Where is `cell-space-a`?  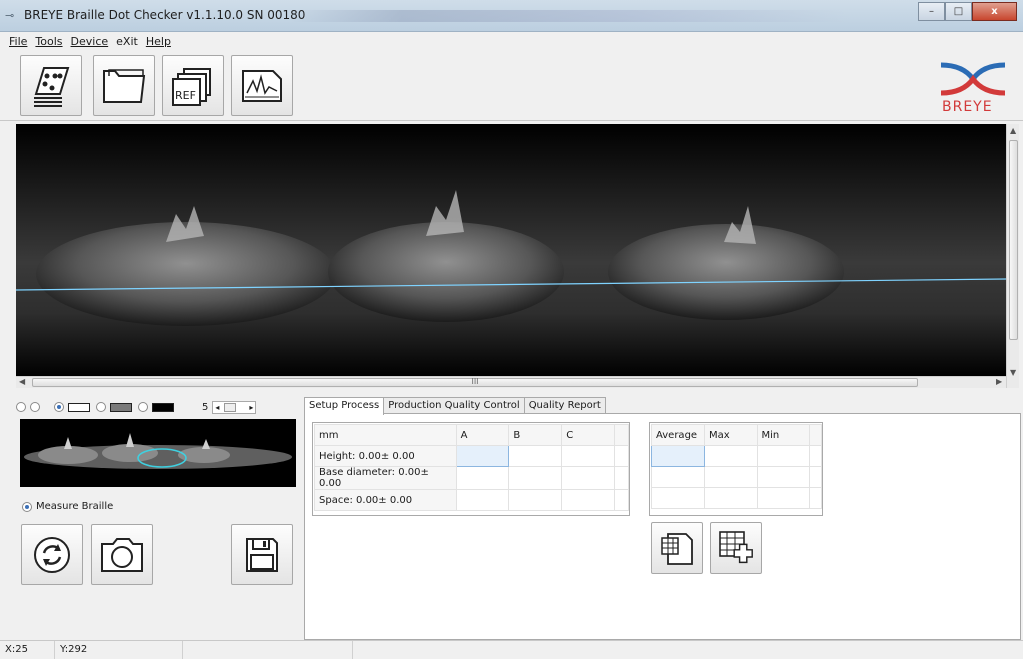 cell-space-a is located at coordinates (482, 500).